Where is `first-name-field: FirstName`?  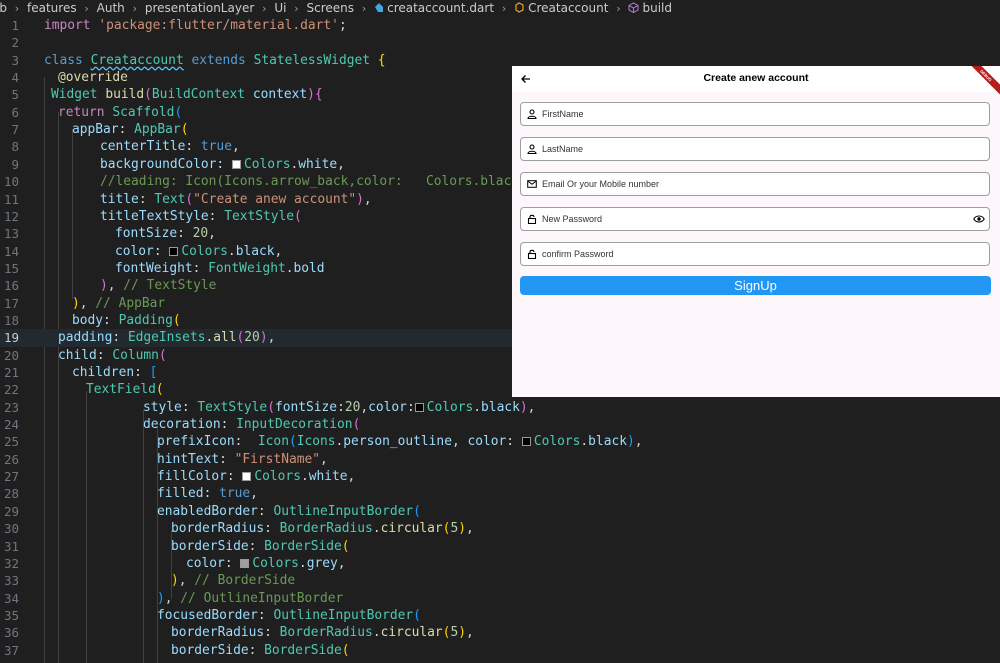
first-name-field: FirstName is located at coordinates (755, 114).